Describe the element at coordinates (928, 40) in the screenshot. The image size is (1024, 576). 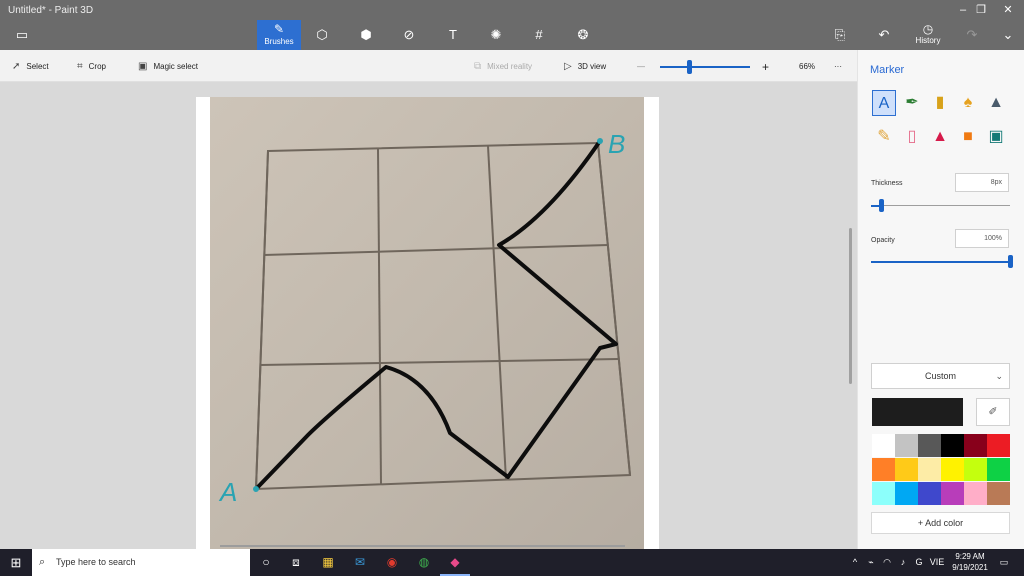
I see `history-label: History` at that location.